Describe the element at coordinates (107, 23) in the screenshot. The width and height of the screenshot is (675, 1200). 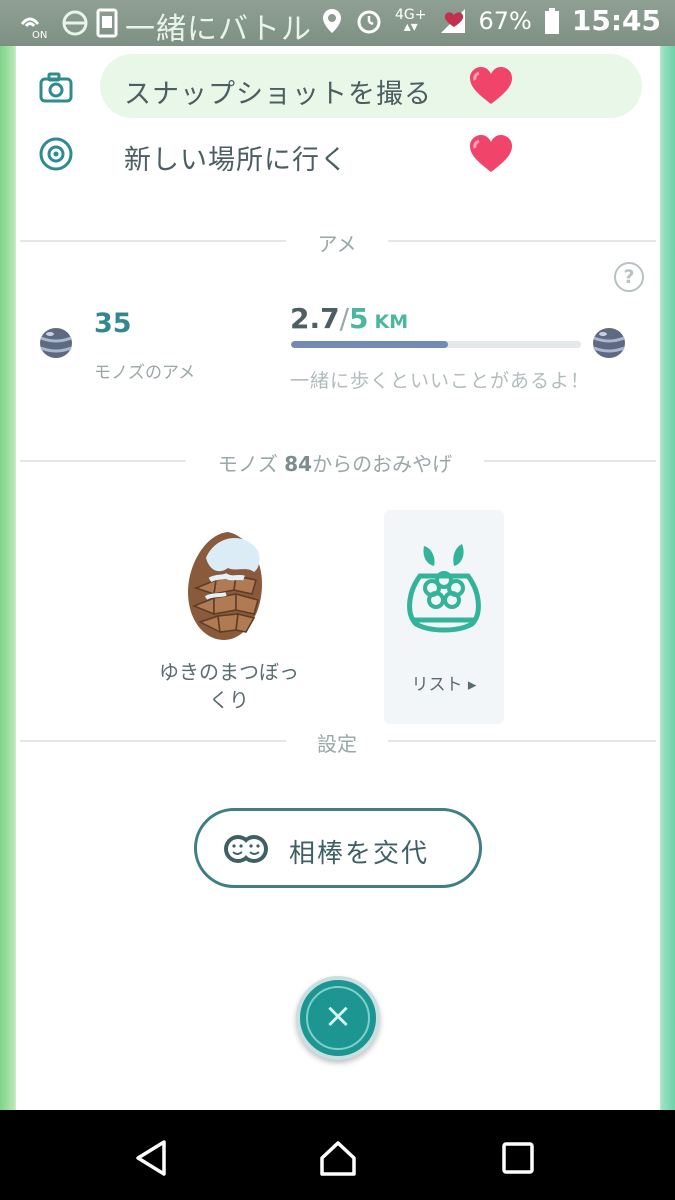
I see `screenshot-icon` at that location.